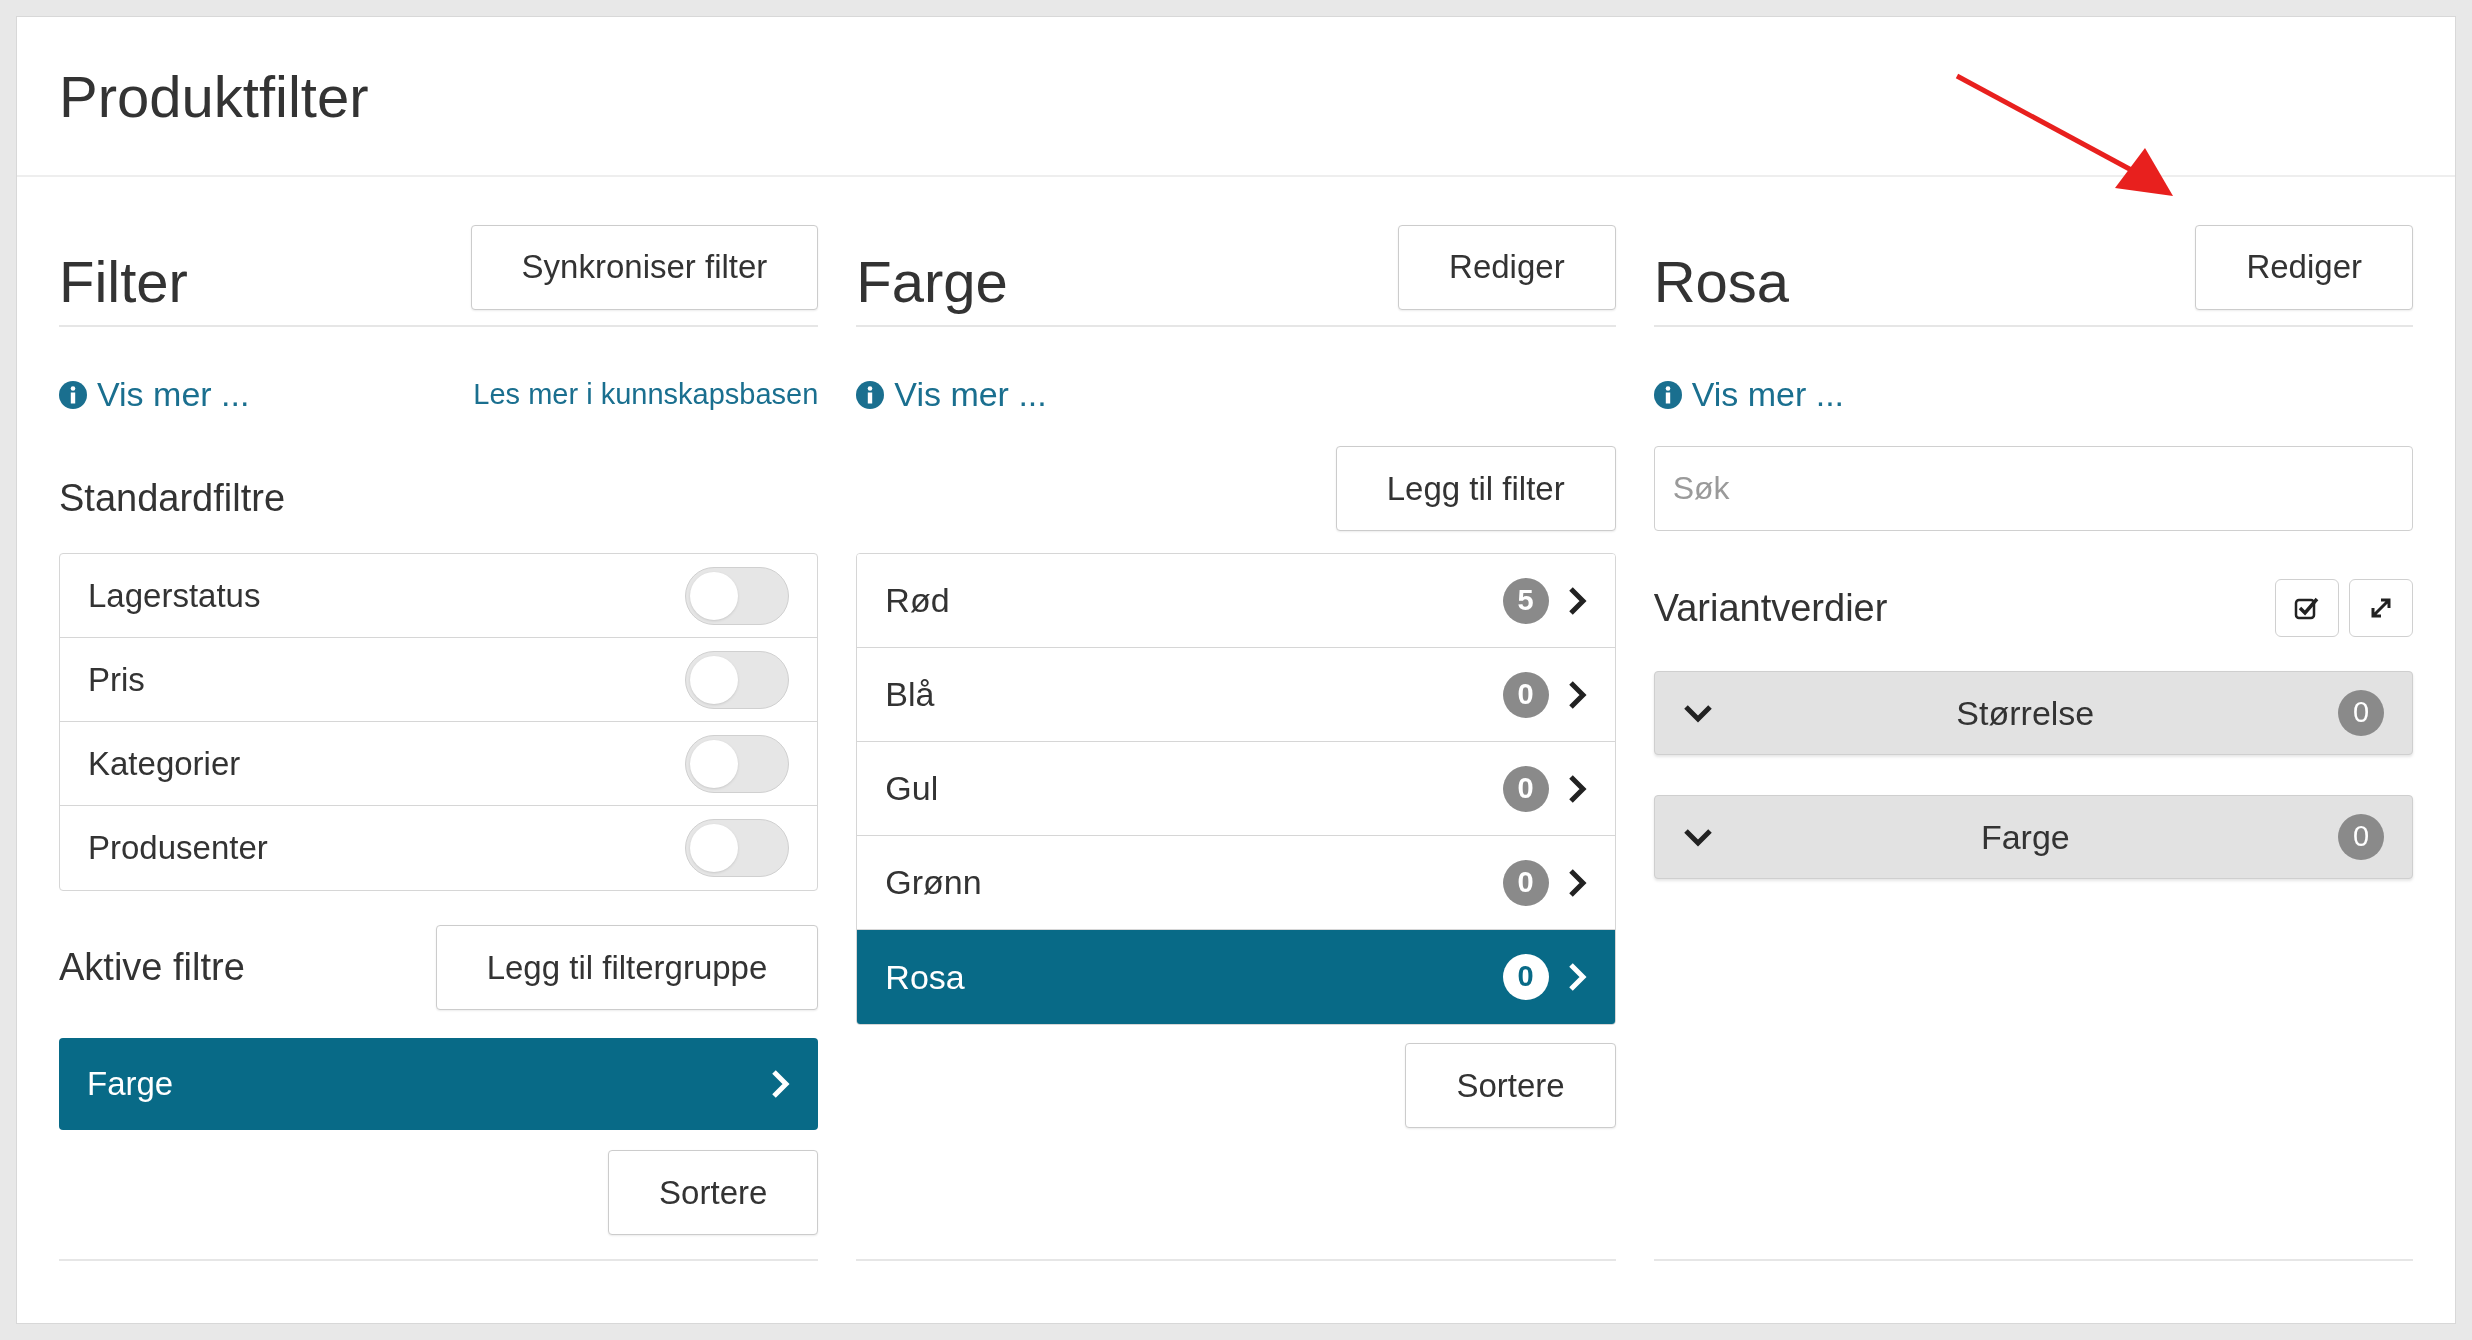  I want to click on active-filter-row: Farge, so click(439, 1084).